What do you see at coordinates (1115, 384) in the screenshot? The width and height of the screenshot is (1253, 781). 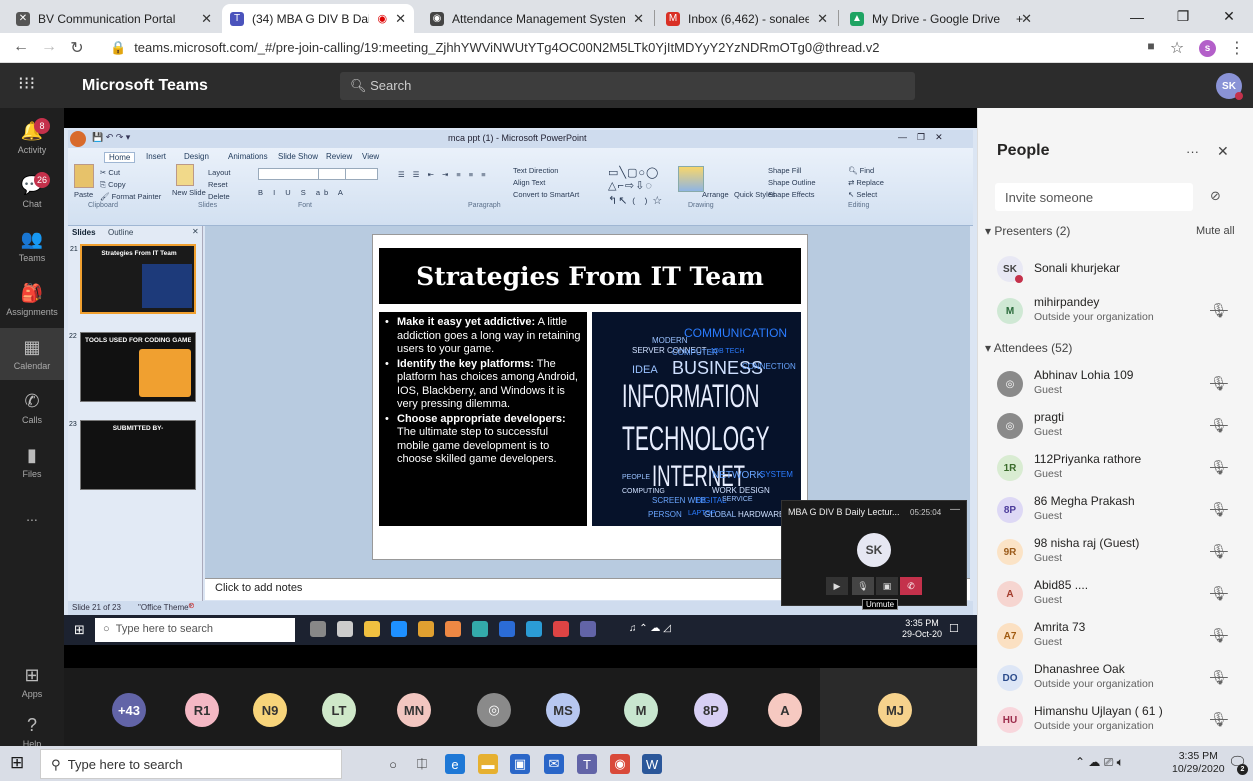 I see `participant-row: ◎ Abhinav Lohia 109 Guest 🎙︎` at bounding box center [1115, 384].